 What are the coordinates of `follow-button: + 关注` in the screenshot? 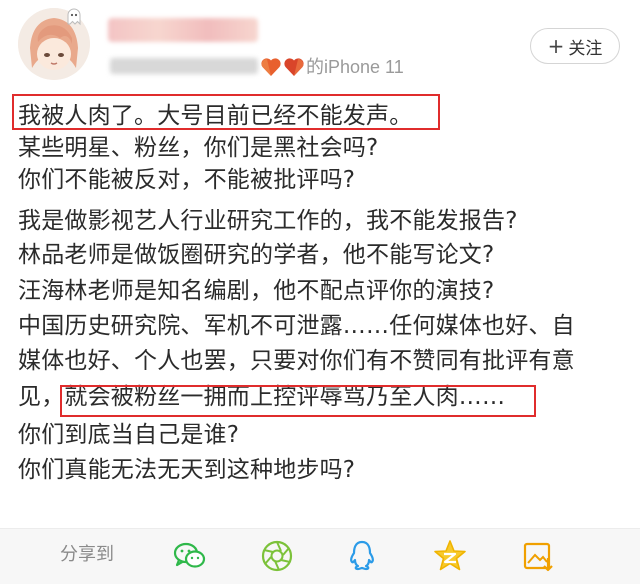 It's located at (575, 46).